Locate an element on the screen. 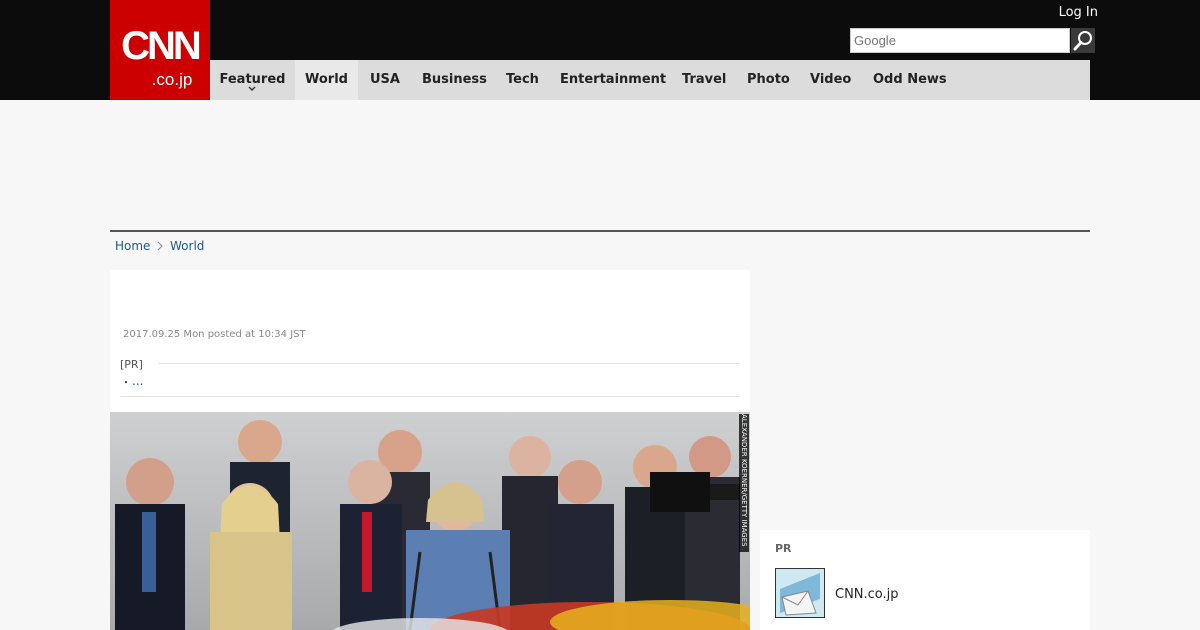  nav-label: Odd News is located at coordinates (910, 79).